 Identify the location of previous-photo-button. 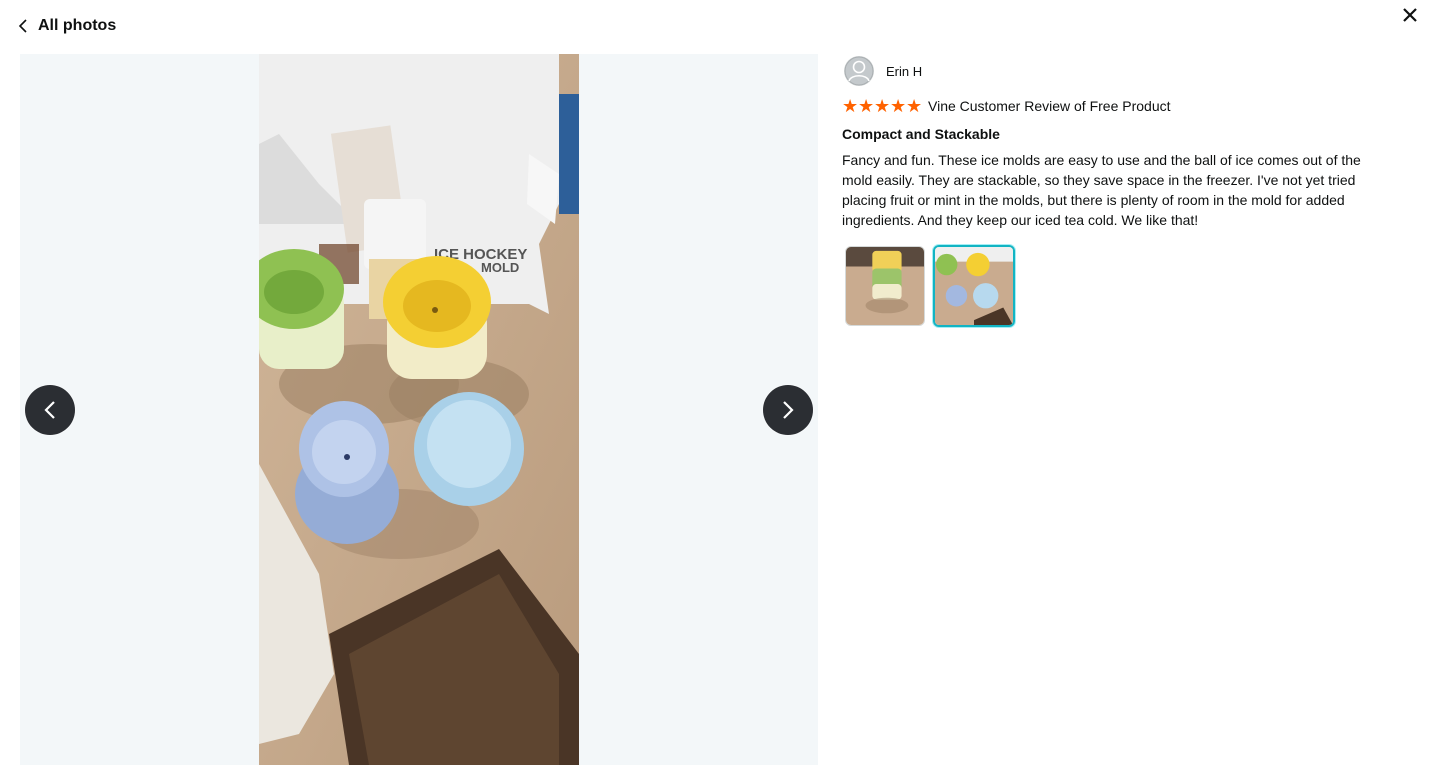
(50, 410).